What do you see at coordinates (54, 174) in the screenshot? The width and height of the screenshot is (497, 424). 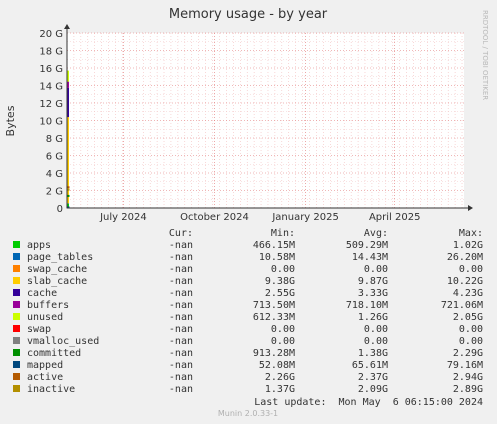 I see `y-tick-label: 4 G` at bounding box center [54, 174].